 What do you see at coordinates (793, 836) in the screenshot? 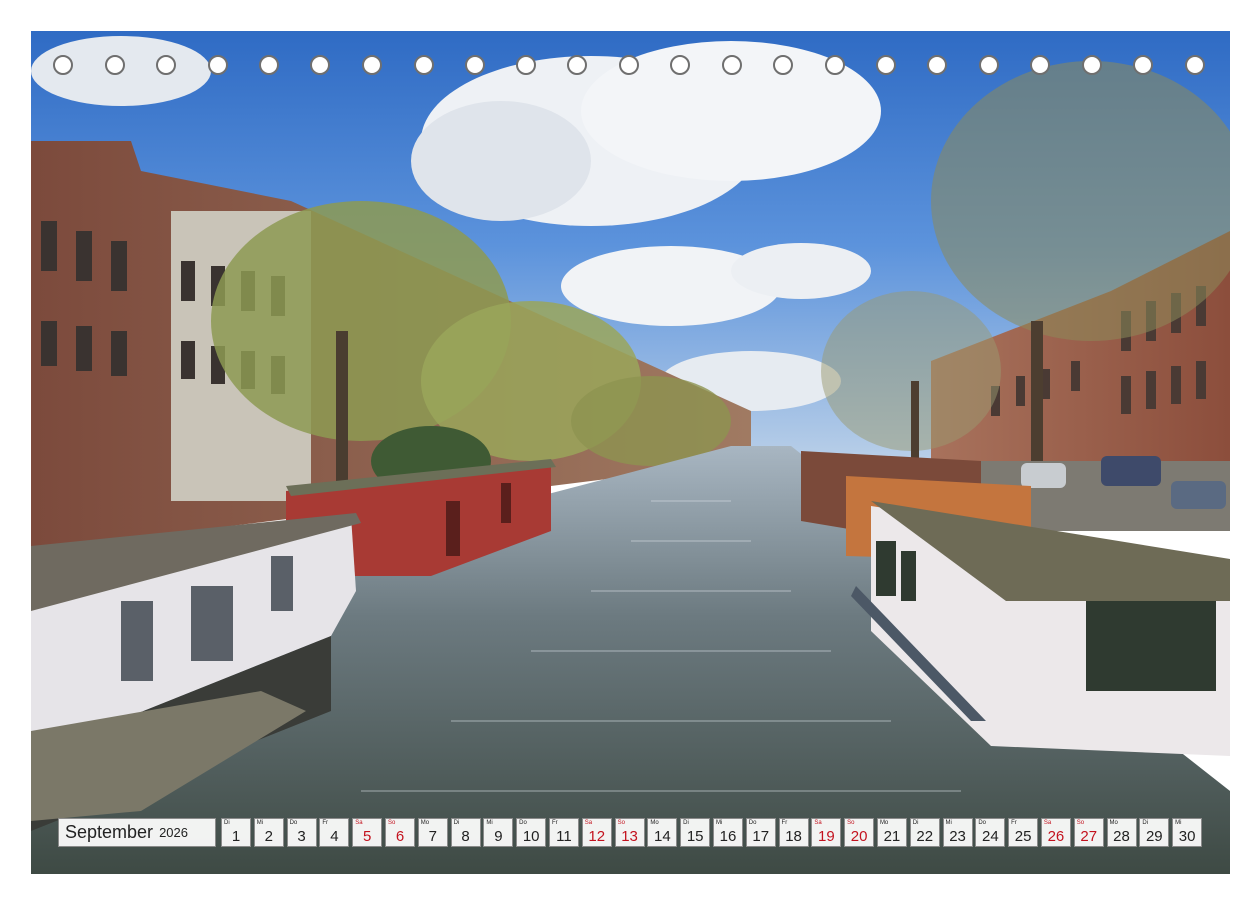
I see `day-number: 18` at bounding box center [793, 836].